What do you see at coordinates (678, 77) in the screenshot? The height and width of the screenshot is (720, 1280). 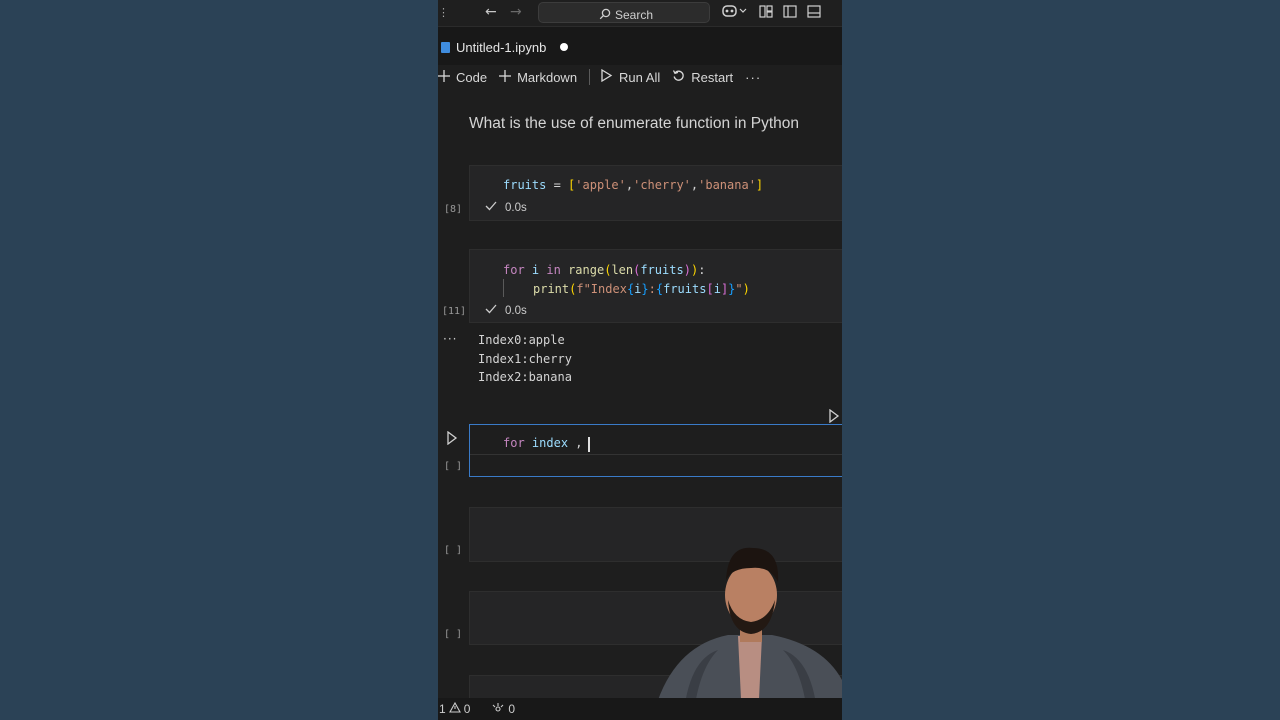 I see `restart-icon` at bounding box center [678, 77].